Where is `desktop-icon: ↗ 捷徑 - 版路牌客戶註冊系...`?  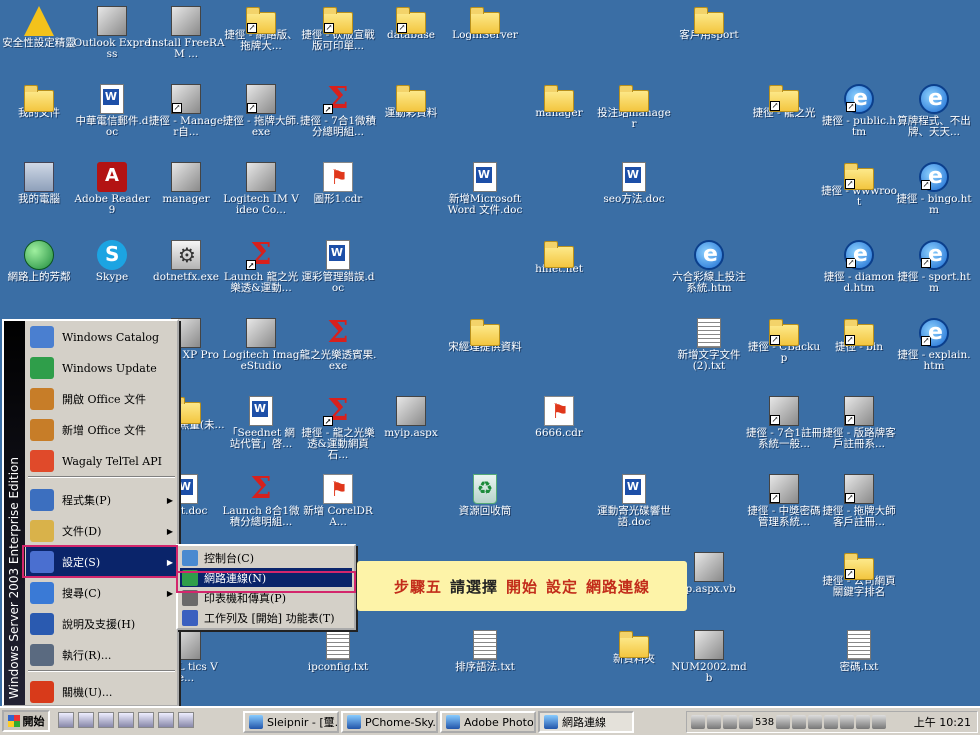 desktop-icon: ↗ 捷徑 - 版路牌客戶註冊系... is located at coordinates (859, 422).